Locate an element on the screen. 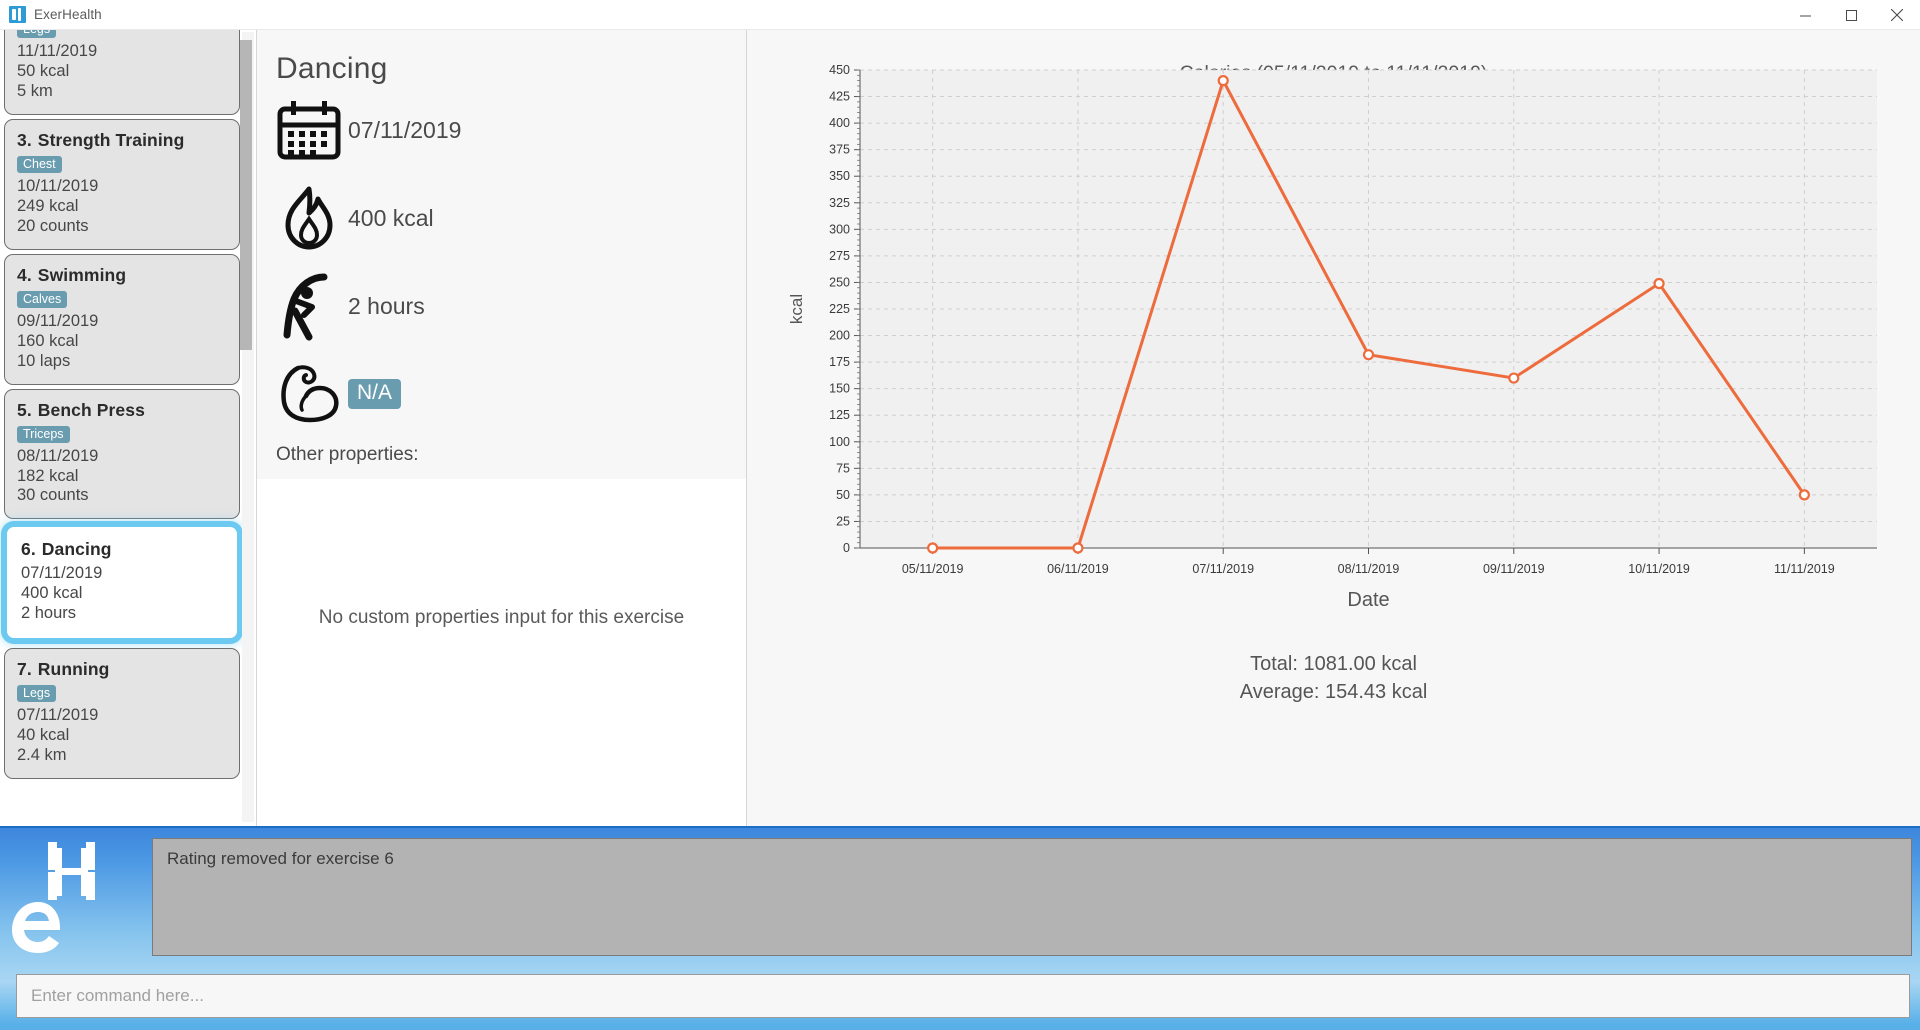 Image resolution: width=1920 pixels, height=1030 pixels. title-bar: ExerHealth is located at coordinates (960, 15).